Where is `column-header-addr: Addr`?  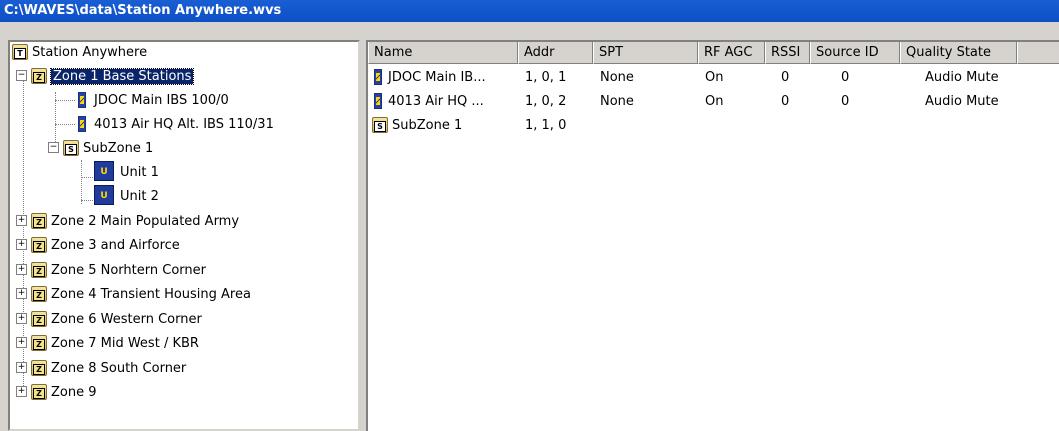
column-header-addr: Addr is located at coordinates (555, 53).